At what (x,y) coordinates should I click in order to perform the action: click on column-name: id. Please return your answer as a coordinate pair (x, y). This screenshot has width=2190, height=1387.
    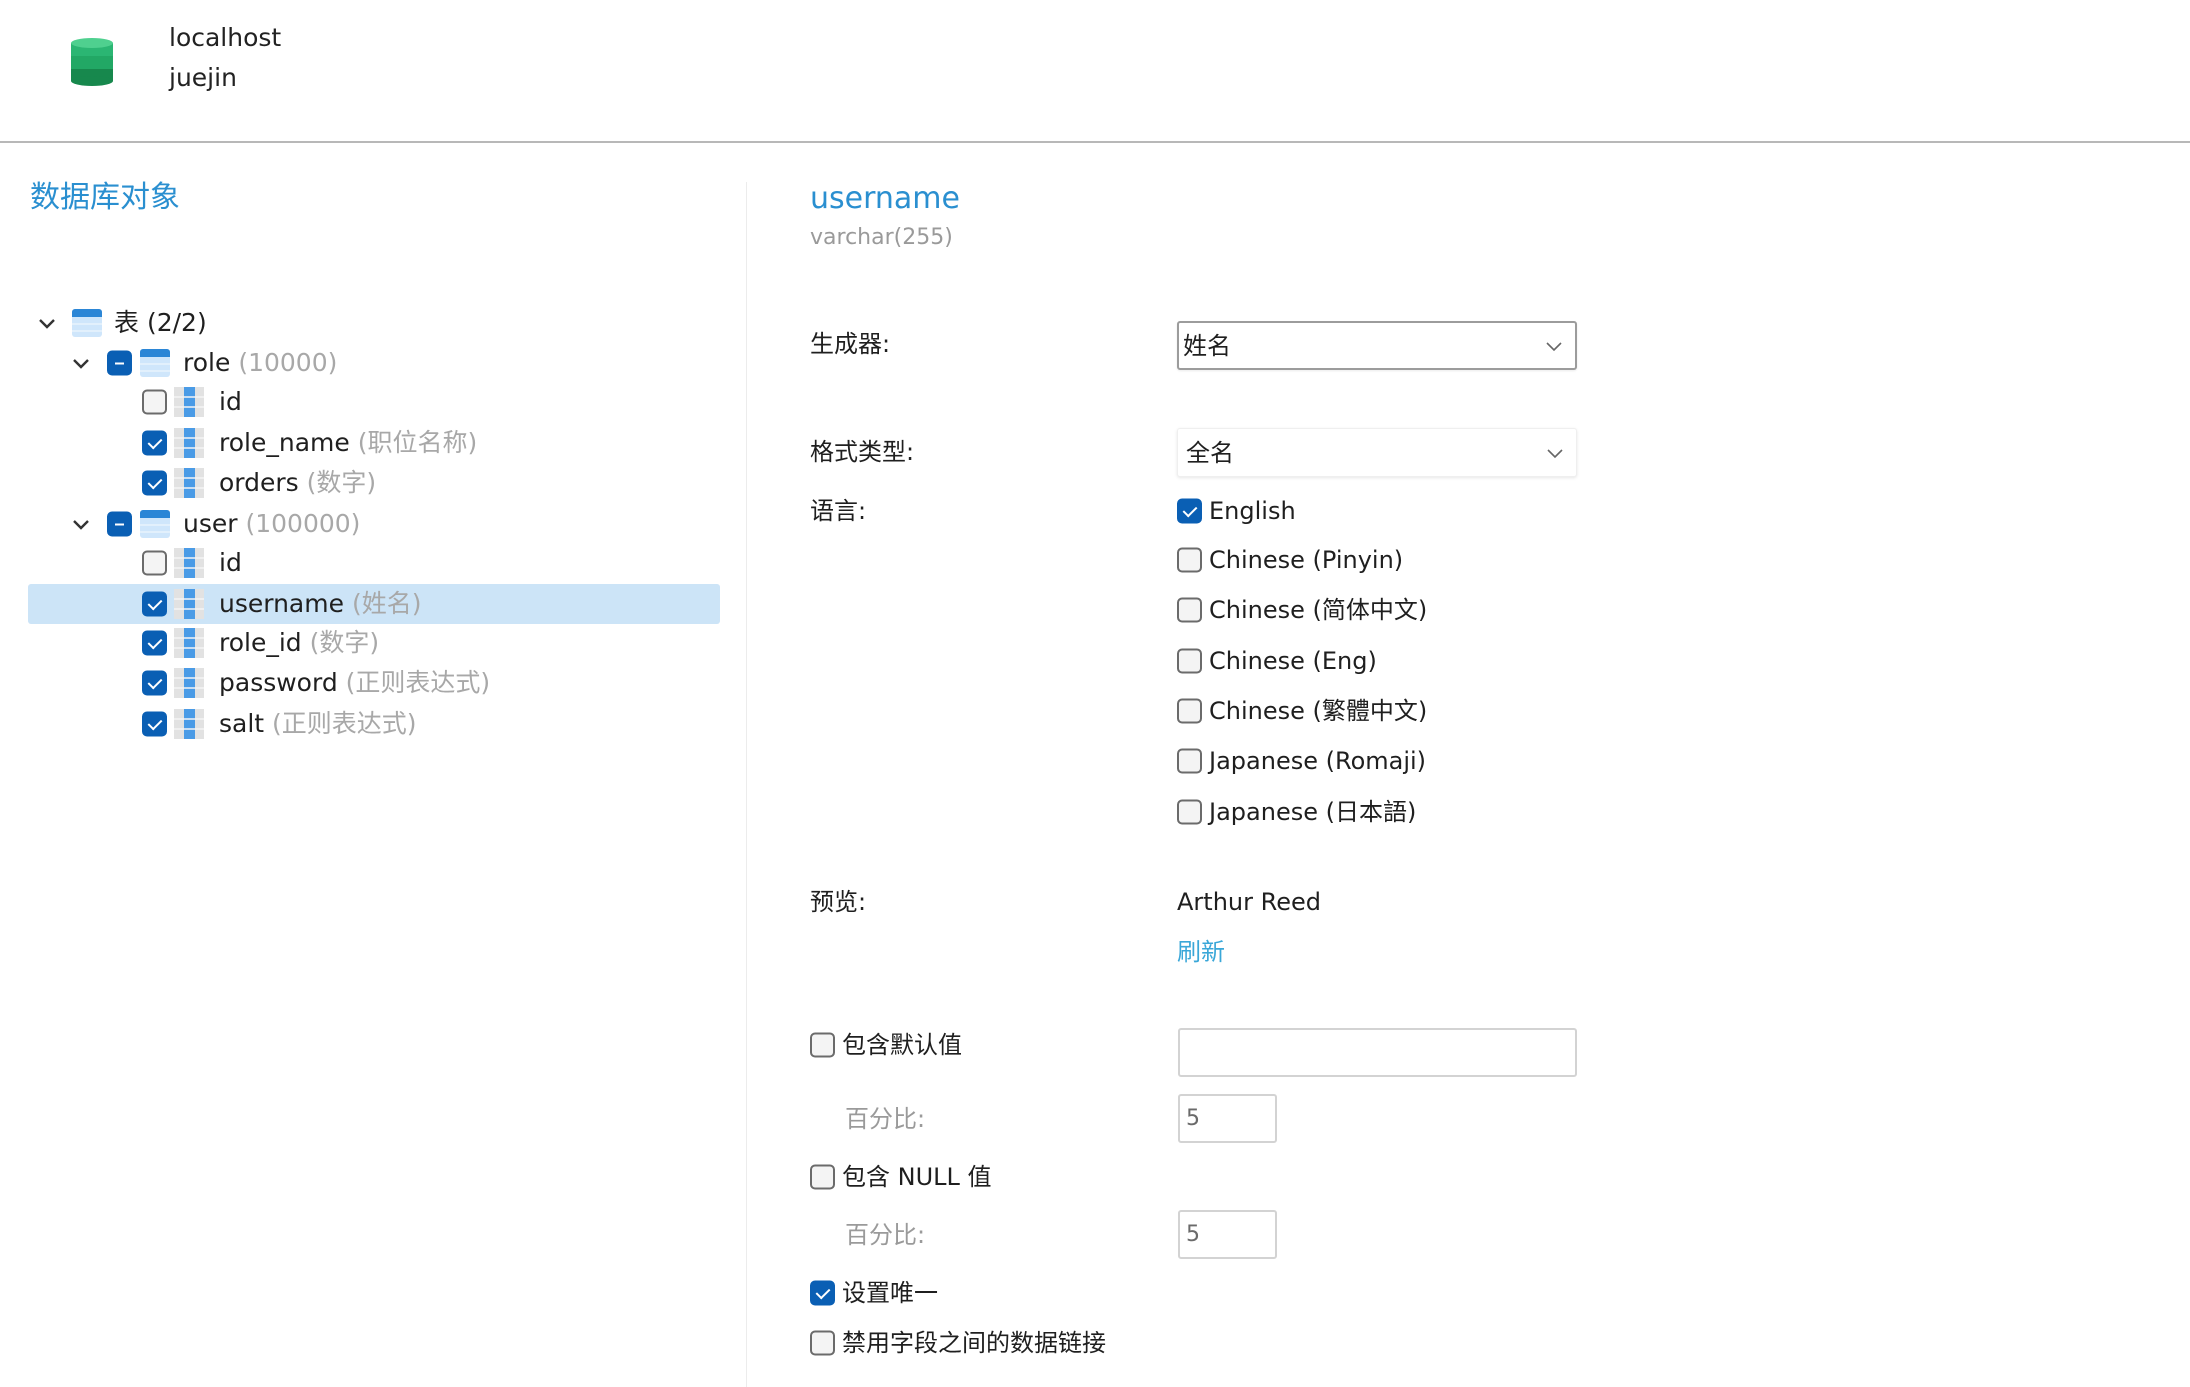
    Looking at the image, I should click on (230, 562).